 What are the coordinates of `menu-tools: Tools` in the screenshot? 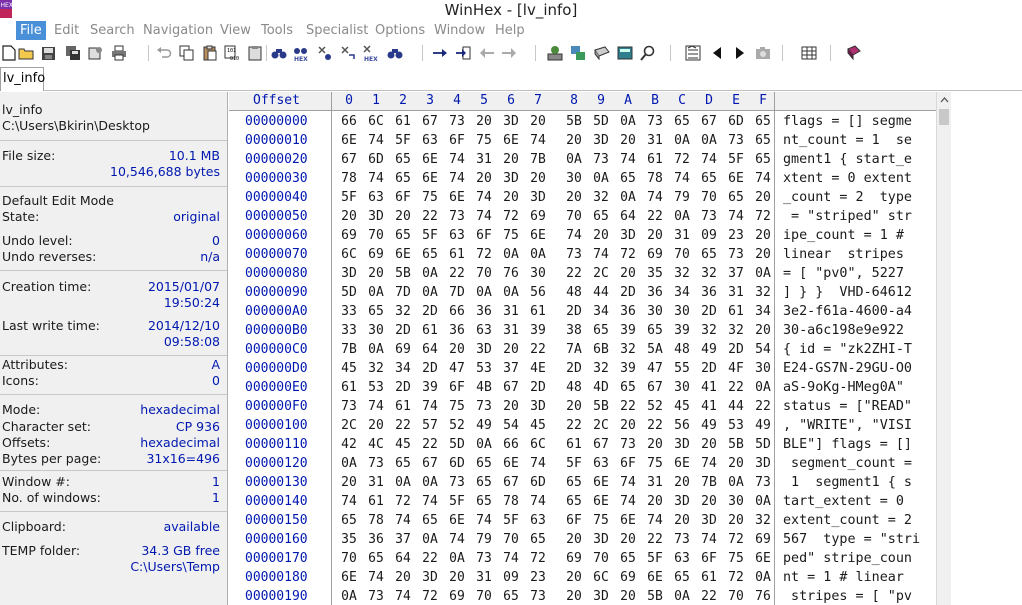 It's located at (277, 30).